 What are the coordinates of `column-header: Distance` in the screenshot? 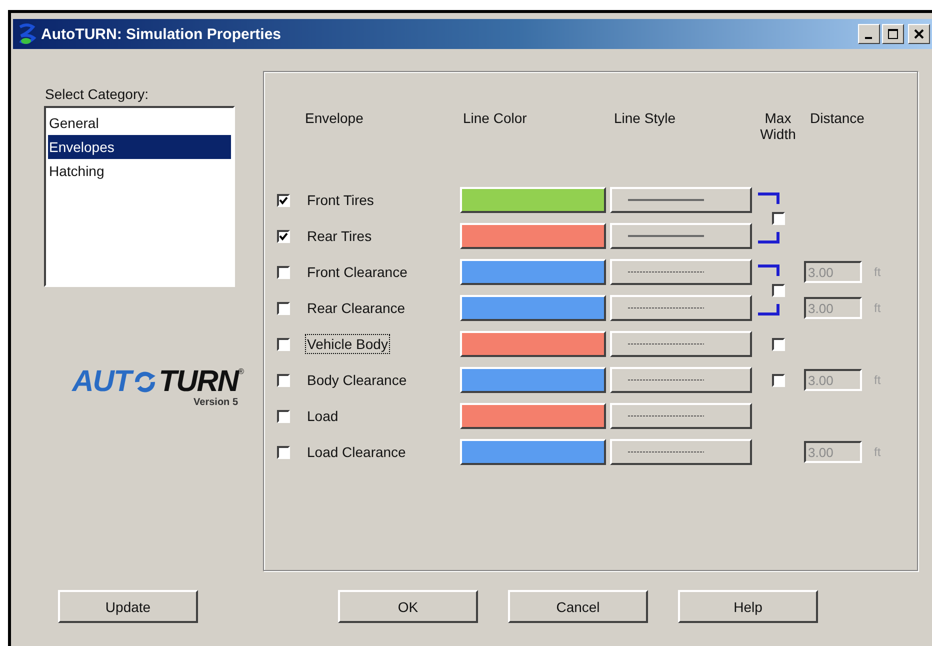 It's located at (838, 118).